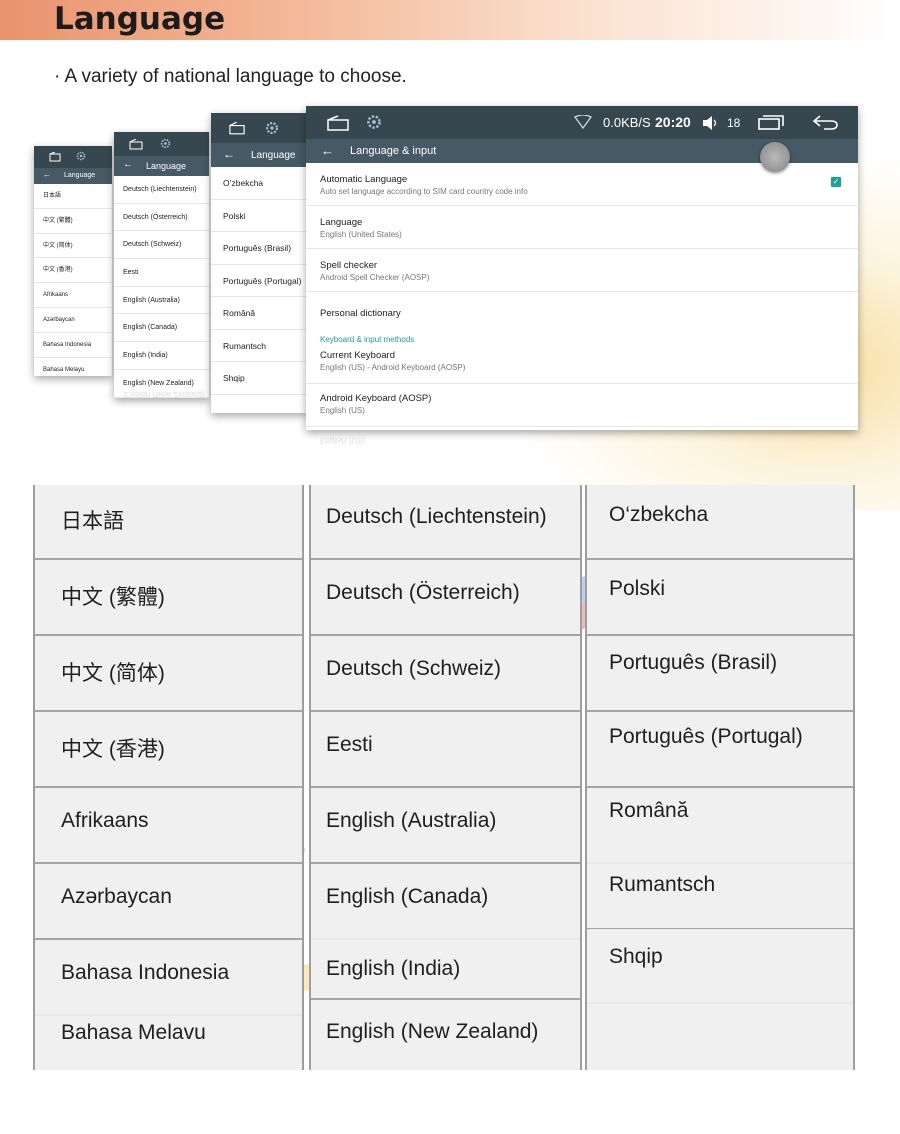  I want to click on language-cell: Deutsch (Schweiz), so click(445, 674).